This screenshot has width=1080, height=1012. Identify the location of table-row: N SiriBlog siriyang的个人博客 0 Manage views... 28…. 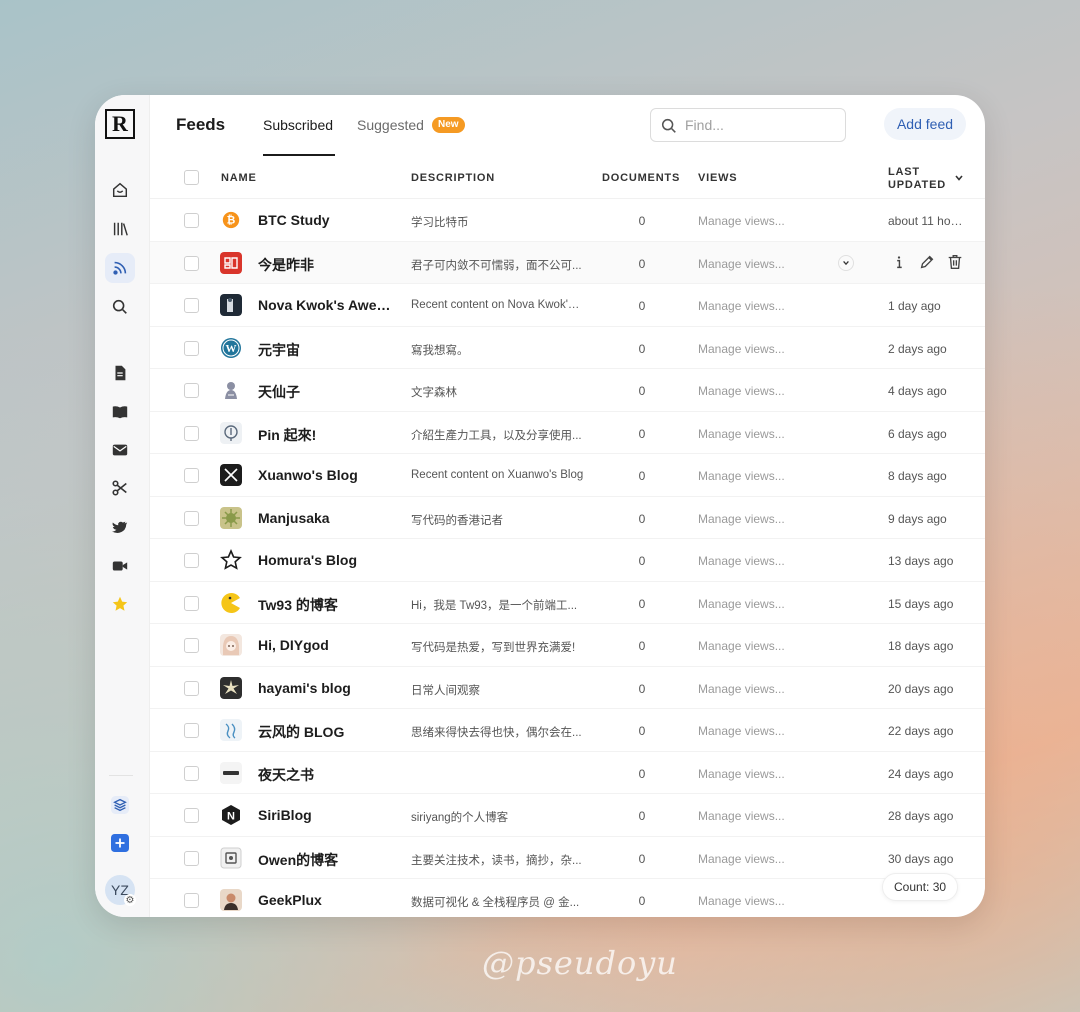
(567, 815).